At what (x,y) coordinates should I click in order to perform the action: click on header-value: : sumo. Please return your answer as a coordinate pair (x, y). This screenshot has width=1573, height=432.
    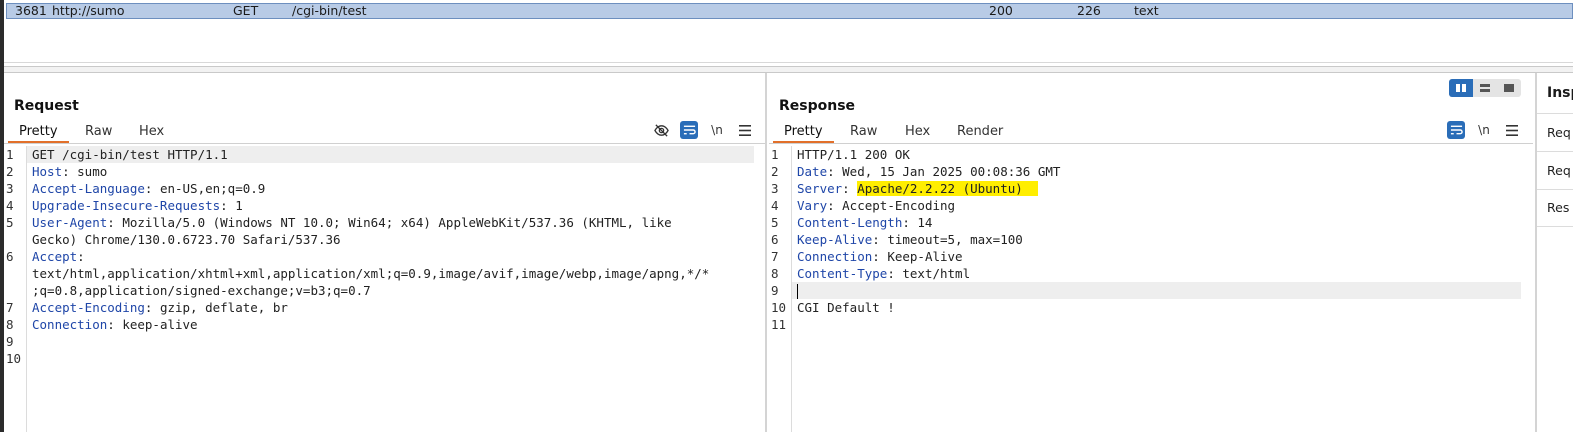
    Looking at the image, I should click on (85, 171).